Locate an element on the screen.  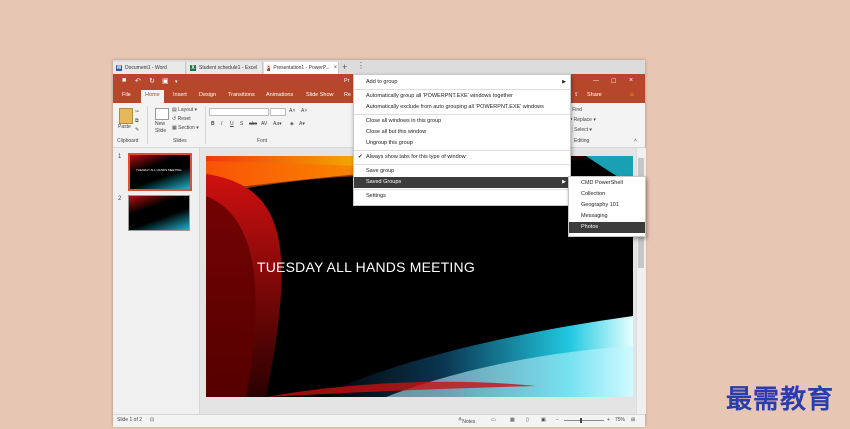
menu-item-ungroup: Ungroup this group is located at coordinates (462, 143).